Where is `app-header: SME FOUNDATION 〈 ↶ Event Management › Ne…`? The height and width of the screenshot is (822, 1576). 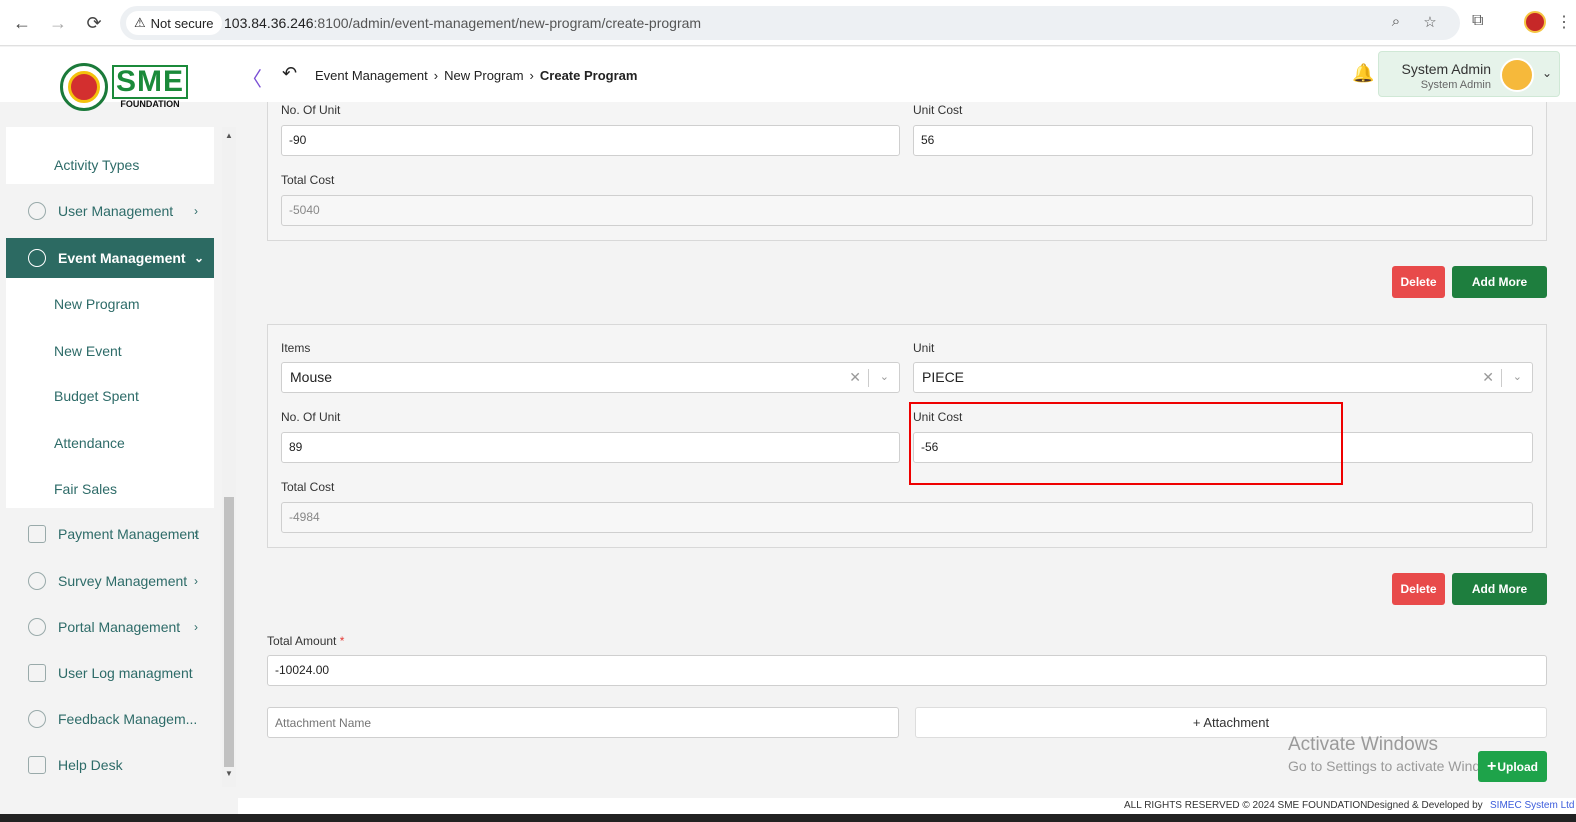 app-header: SME FOUNDATION 〈 ↶ Event Management › Ne… is located at coordinates (788, 79).